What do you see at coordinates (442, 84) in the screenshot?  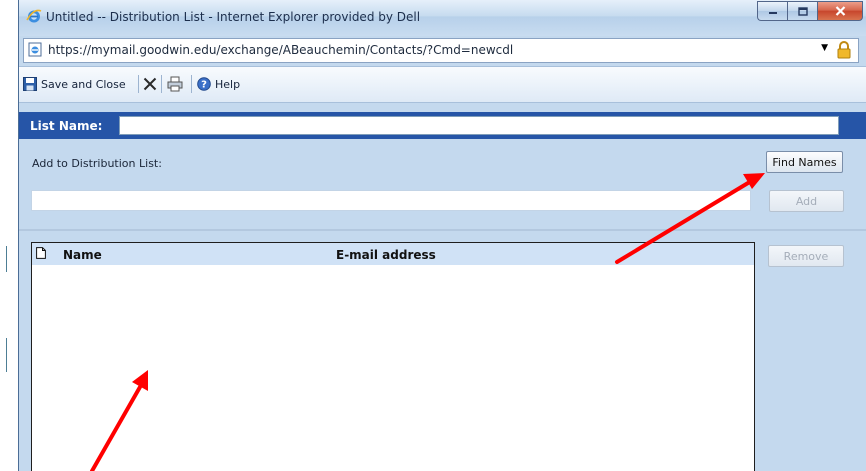 I see `toolbar: Save and Close ? Help` at bounding box center [442, 84].